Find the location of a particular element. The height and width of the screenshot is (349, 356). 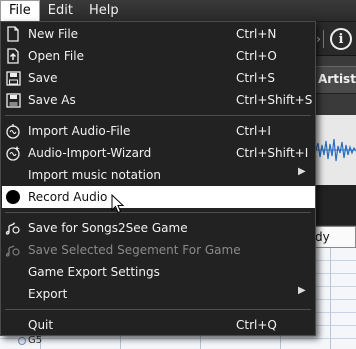

menu-item-shortcut: Ctrl+Q is located at coordinates (256, 325).